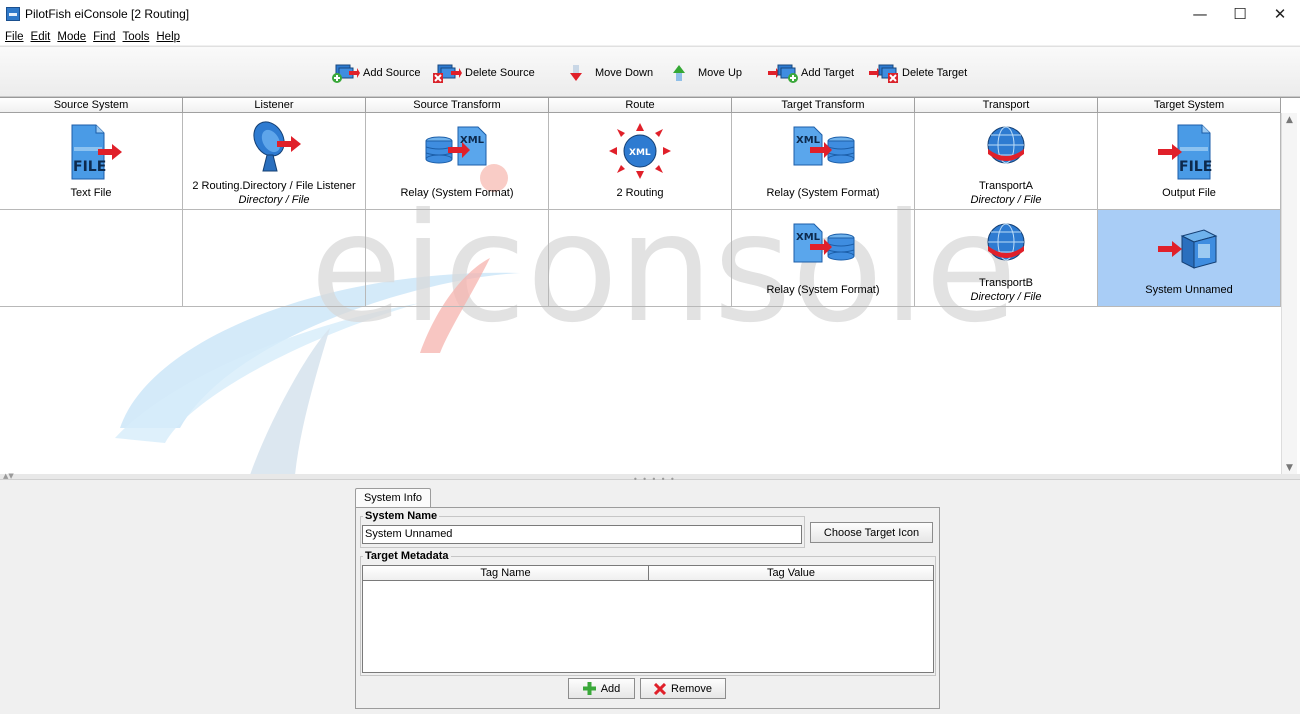  I want to click on cell-transport-b: TransportB Directory / File, so click(1006, 258).